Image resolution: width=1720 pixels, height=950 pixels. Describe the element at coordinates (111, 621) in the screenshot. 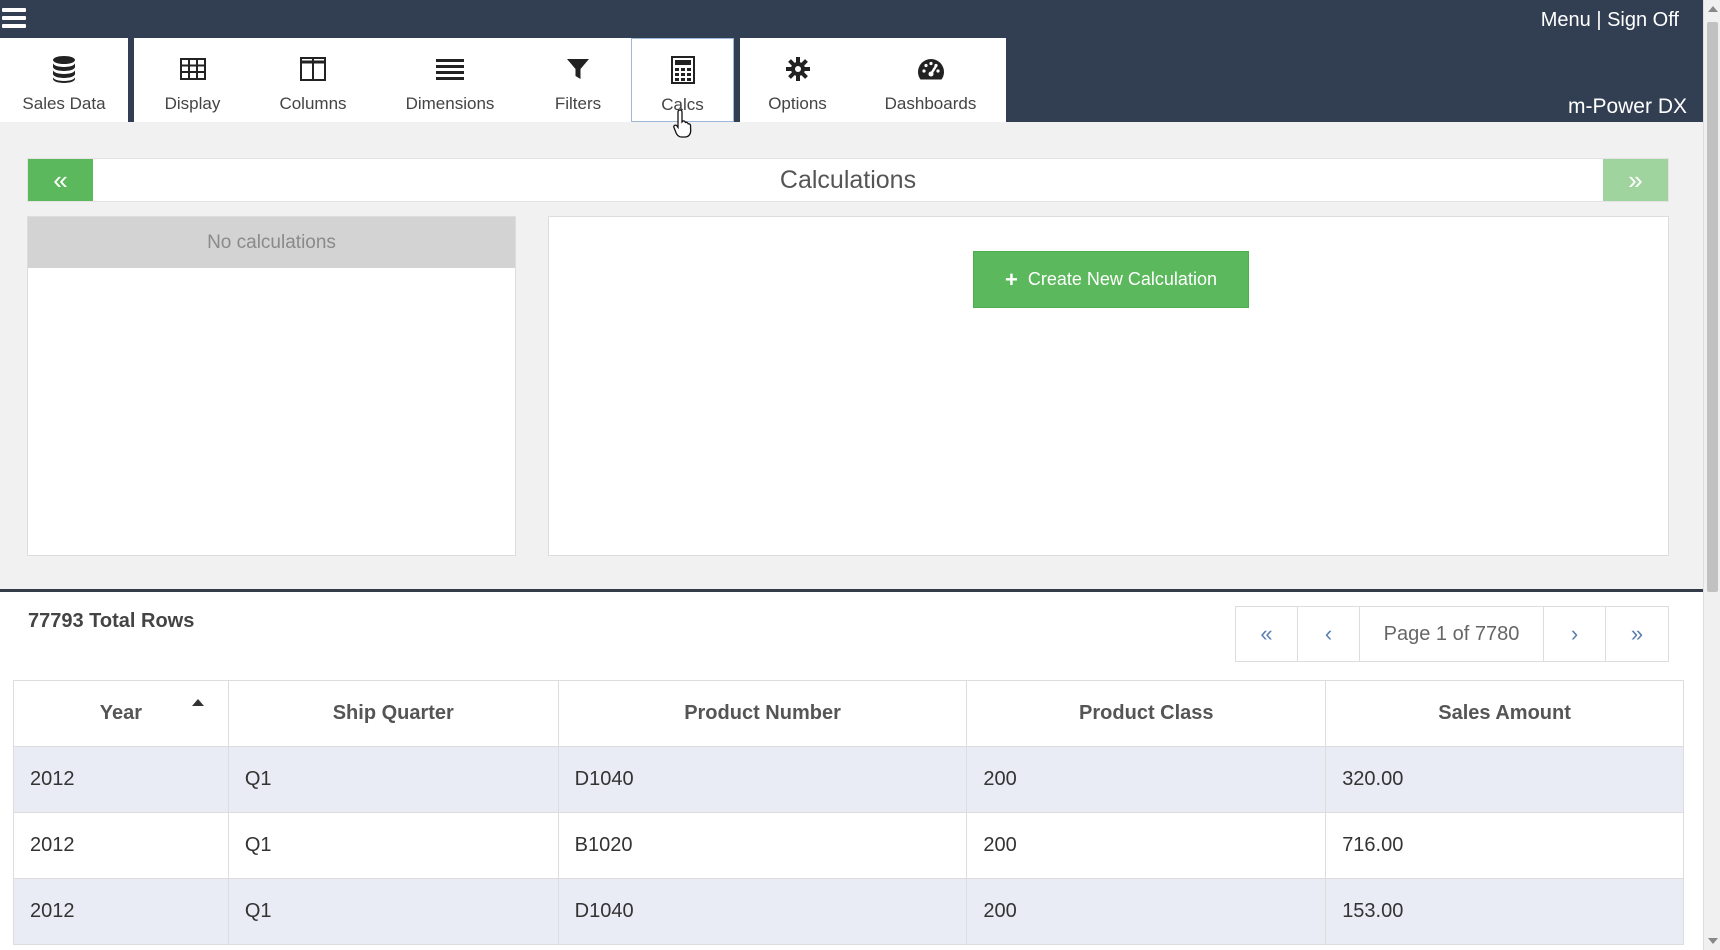

I see `total-rows-count: 77793 Total Rows` at that location.